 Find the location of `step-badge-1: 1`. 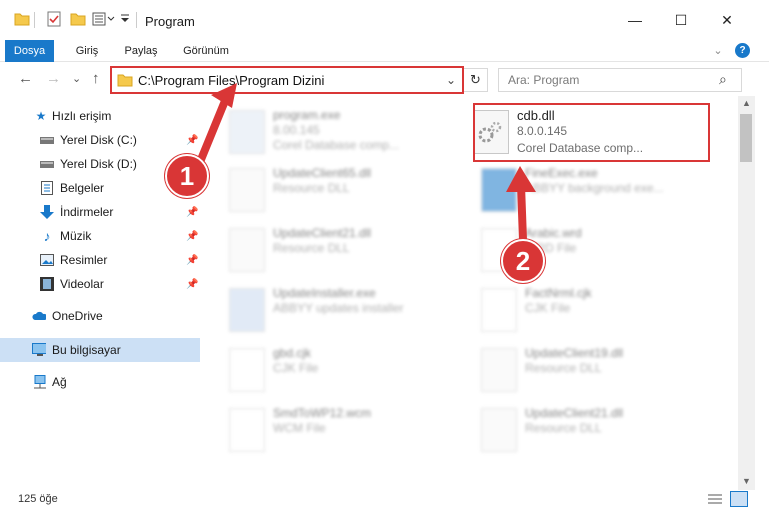

step-badge-1: 1 is located at coordinates (187, 176).